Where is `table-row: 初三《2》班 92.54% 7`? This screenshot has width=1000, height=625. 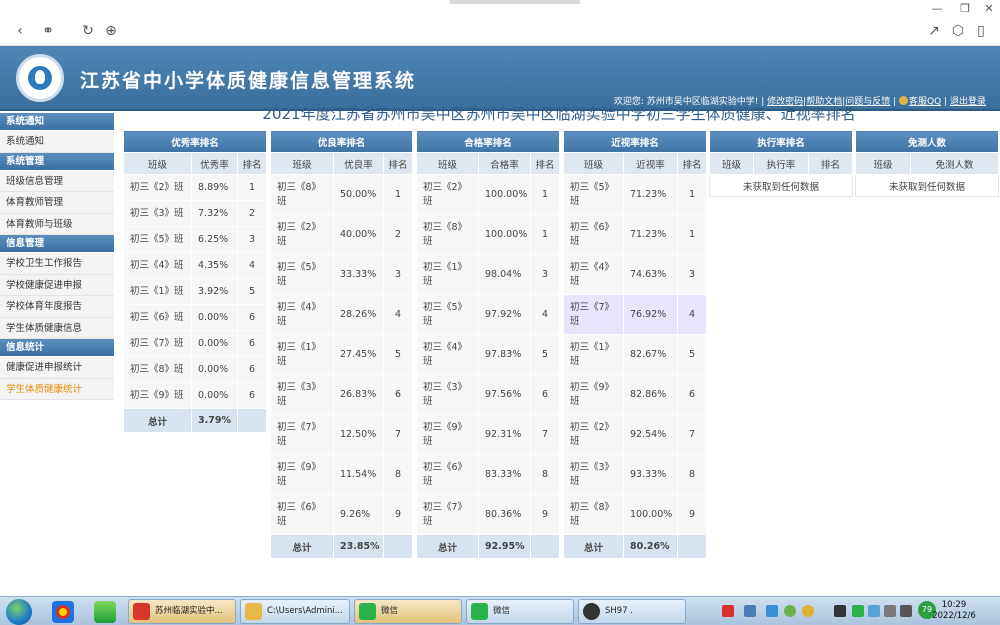
table-row: 初三《2》班 92.54% 7 is located at coordinates (635, 434).